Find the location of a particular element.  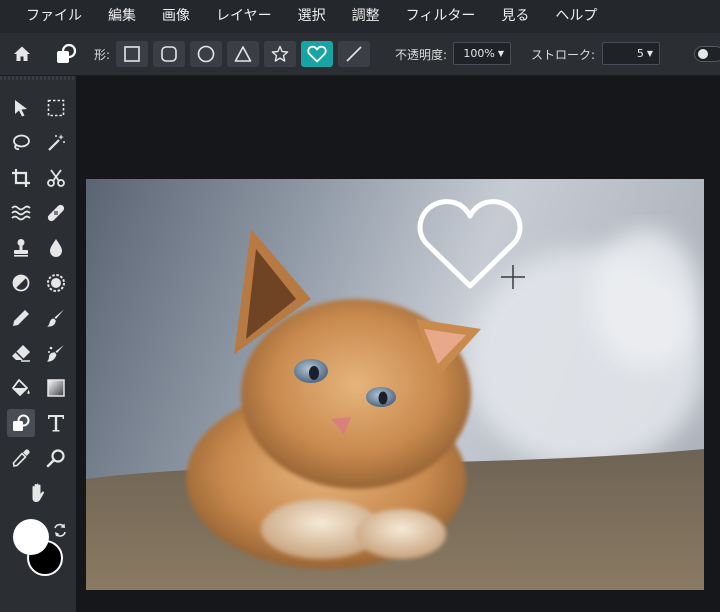

eraser-icon is located at coordinates (21, 353).